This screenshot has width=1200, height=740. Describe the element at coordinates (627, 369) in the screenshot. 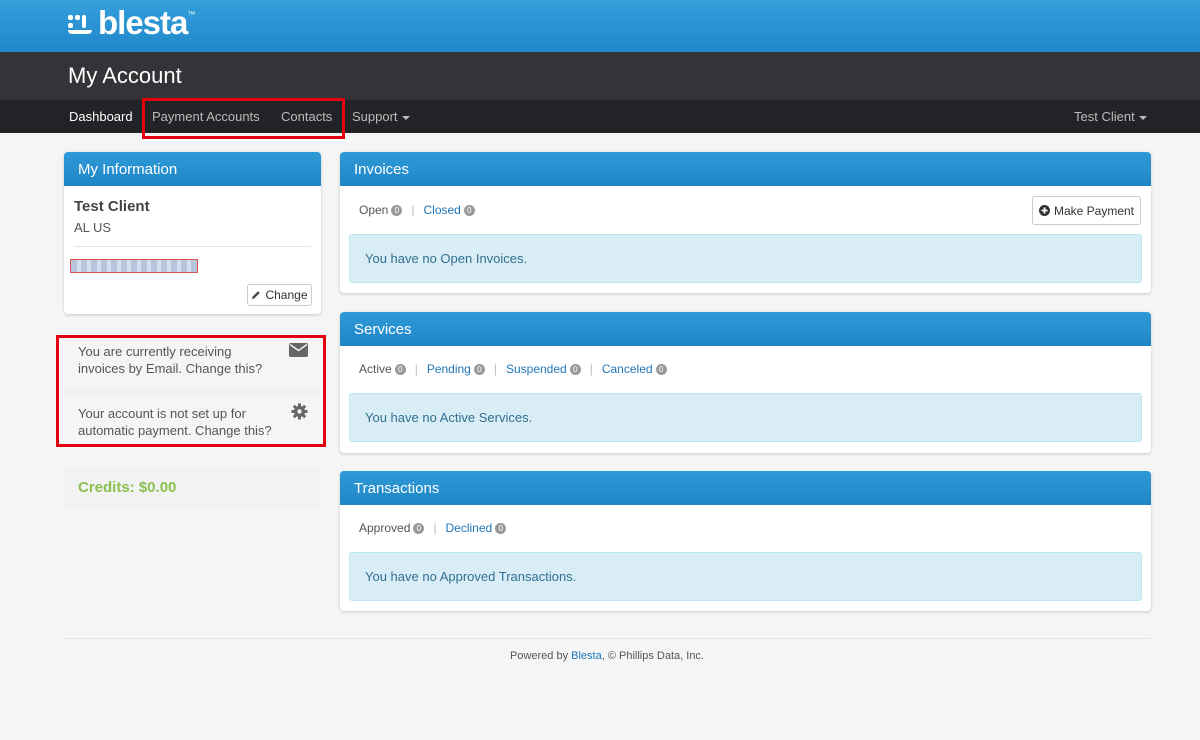

I see `filter-canceled-label: Canceled` at that location.